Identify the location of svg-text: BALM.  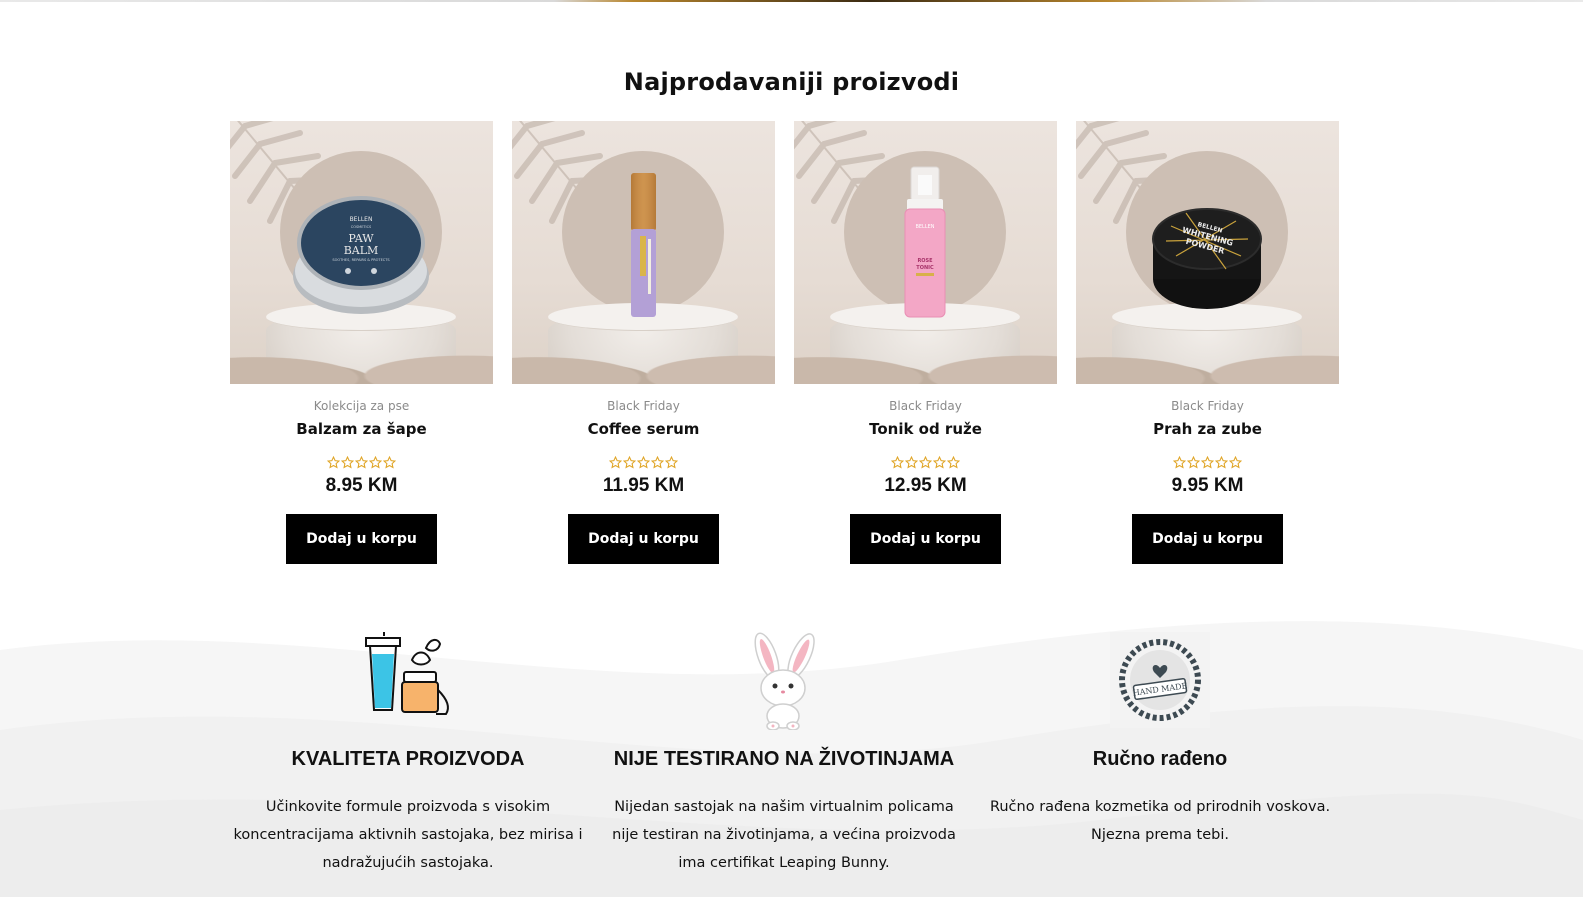
(361, 250).